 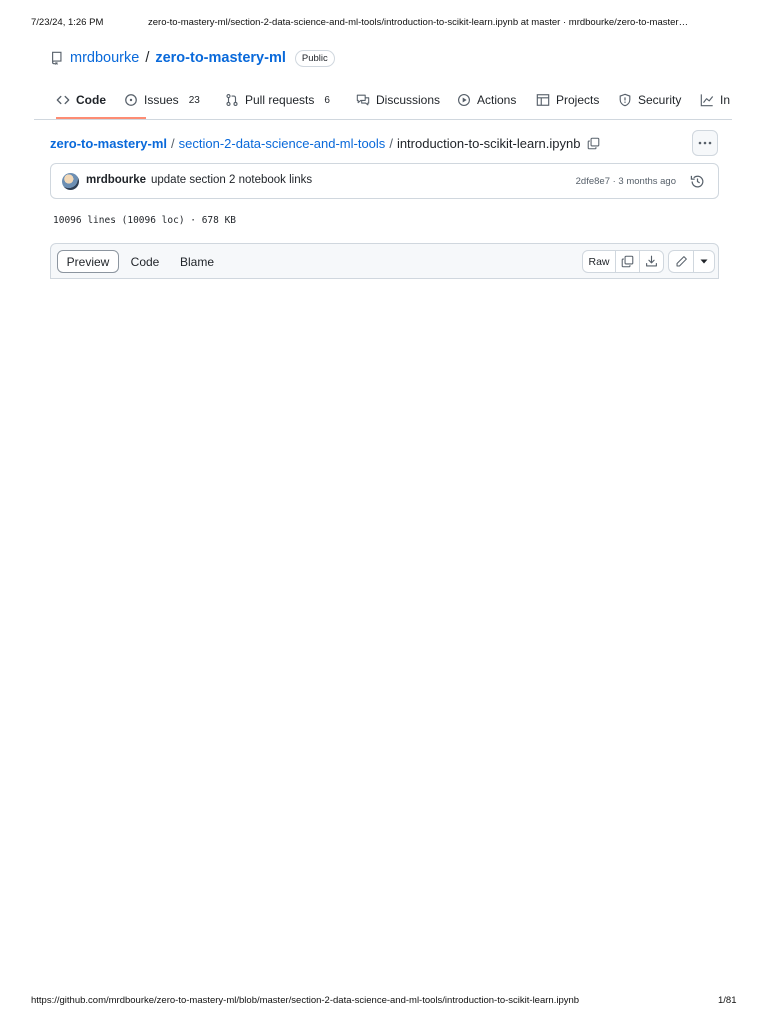 I want to click on tab-issues-label: Issues, so click(x=161, y=100).